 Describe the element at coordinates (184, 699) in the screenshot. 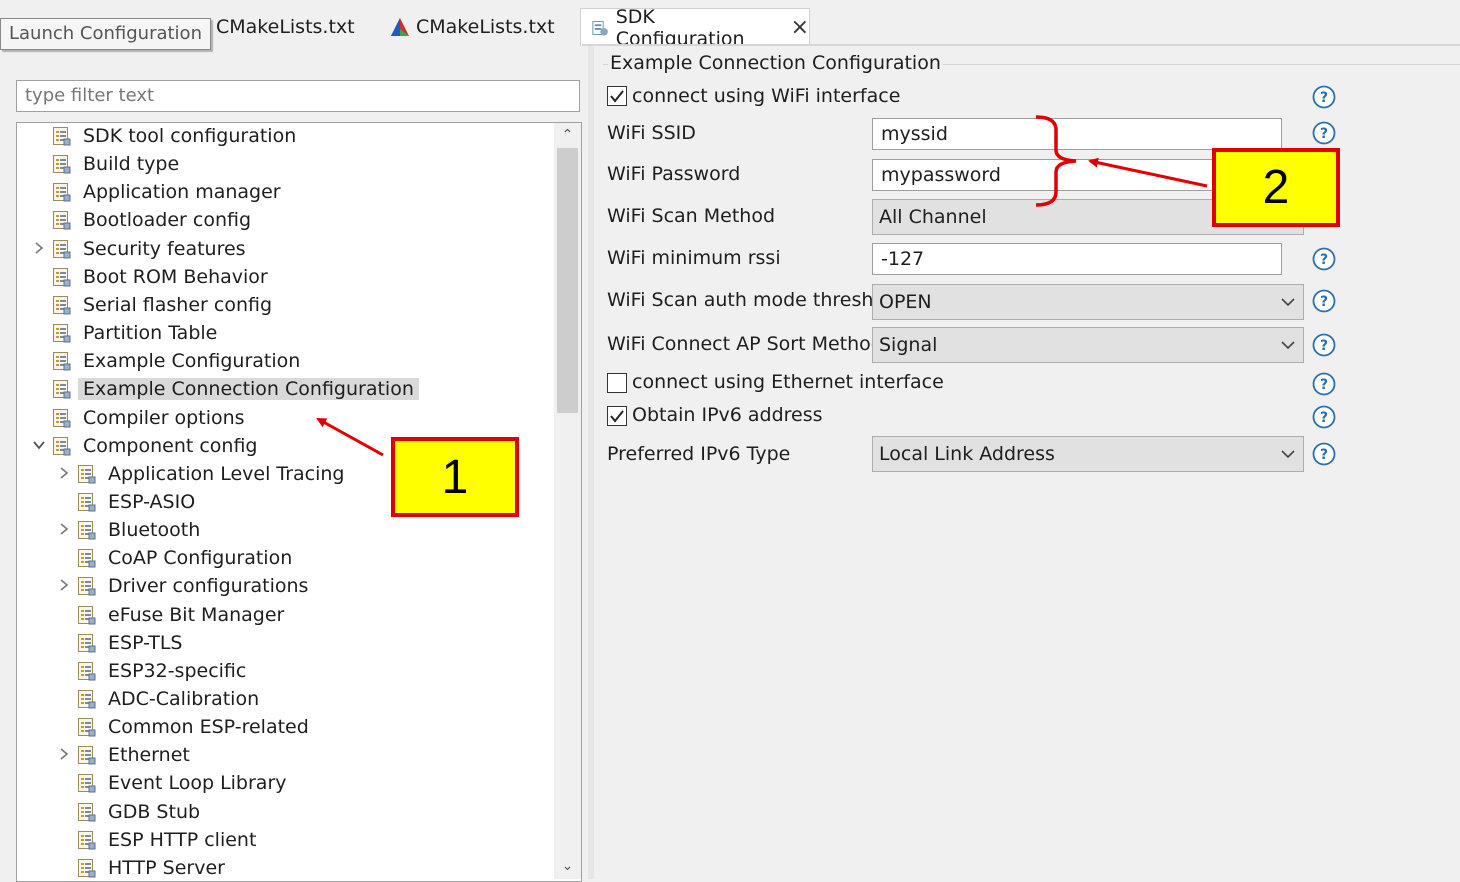

I see `tree-item-label: ADC-Calibration` at that location.